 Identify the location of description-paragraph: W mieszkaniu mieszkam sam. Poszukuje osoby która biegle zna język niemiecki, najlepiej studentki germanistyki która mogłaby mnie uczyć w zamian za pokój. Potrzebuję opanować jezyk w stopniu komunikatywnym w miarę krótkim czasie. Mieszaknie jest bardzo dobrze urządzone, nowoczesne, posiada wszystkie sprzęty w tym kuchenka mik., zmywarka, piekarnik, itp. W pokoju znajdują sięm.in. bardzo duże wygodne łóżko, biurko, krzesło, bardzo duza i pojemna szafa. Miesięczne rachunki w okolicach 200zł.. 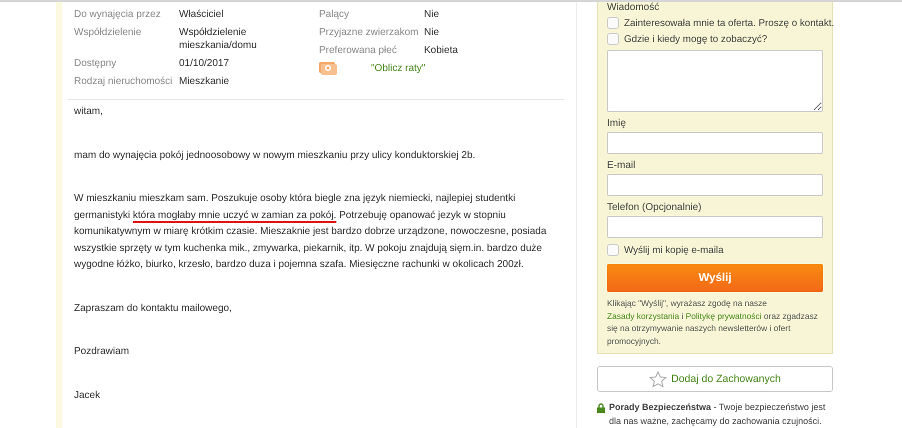
(311, 232).